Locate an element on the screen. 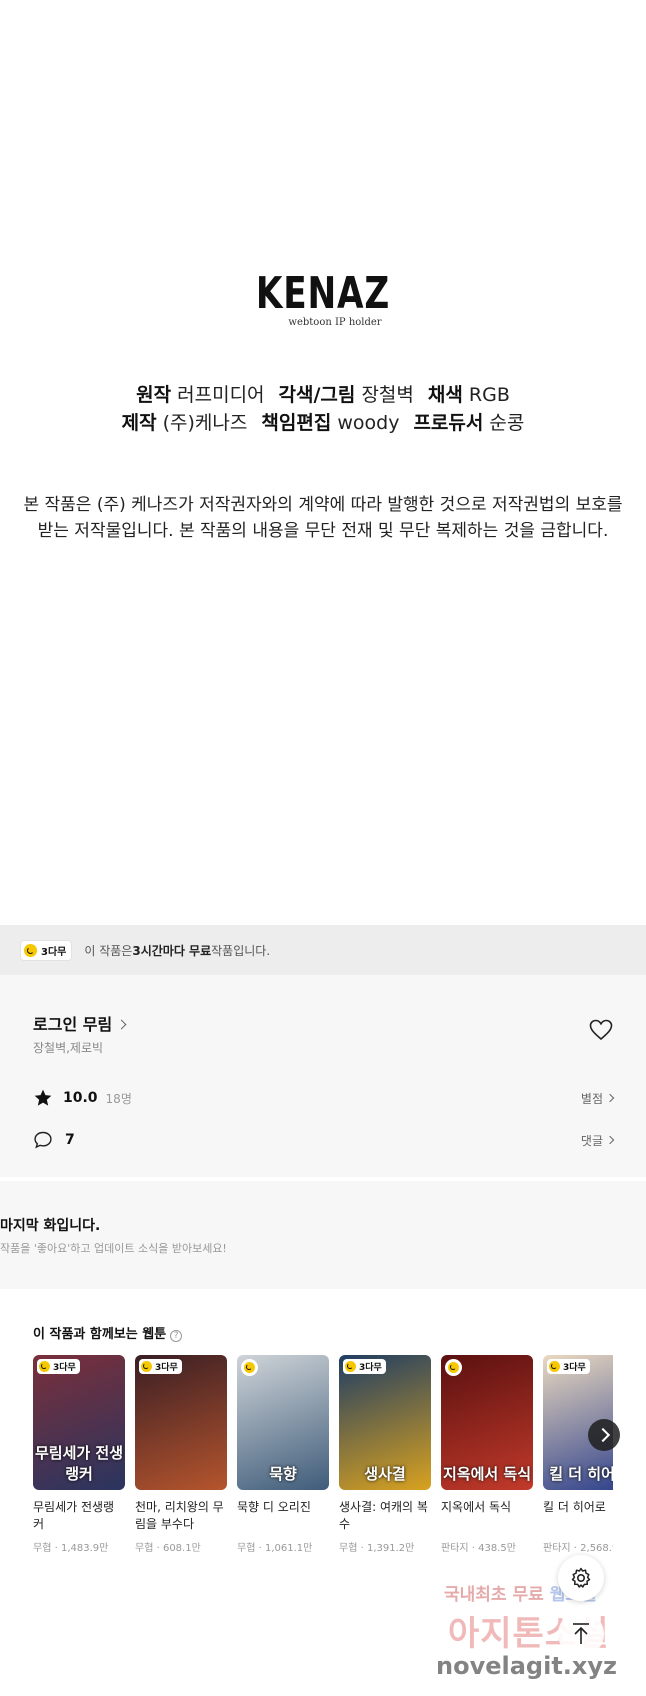 This screenshot has width=646, height=1696. heart-icon is located at coordinates (601, 1030).